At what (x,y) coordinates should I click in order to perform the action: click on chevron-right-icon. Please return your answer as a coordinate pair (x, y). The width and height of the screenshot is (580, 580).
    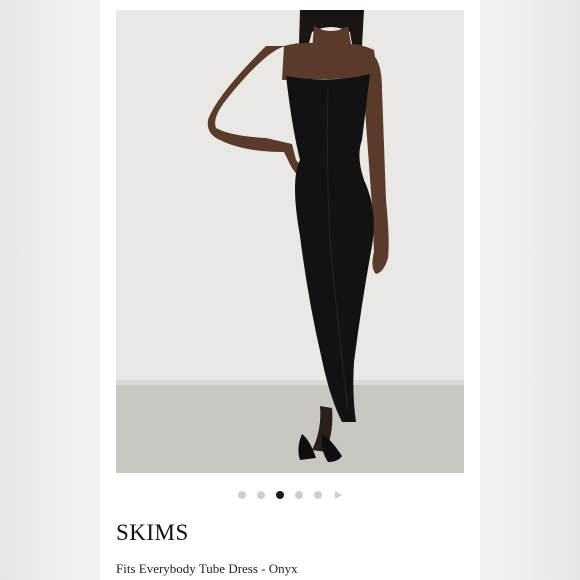
    Looking at the image, I should click on (338, 495).